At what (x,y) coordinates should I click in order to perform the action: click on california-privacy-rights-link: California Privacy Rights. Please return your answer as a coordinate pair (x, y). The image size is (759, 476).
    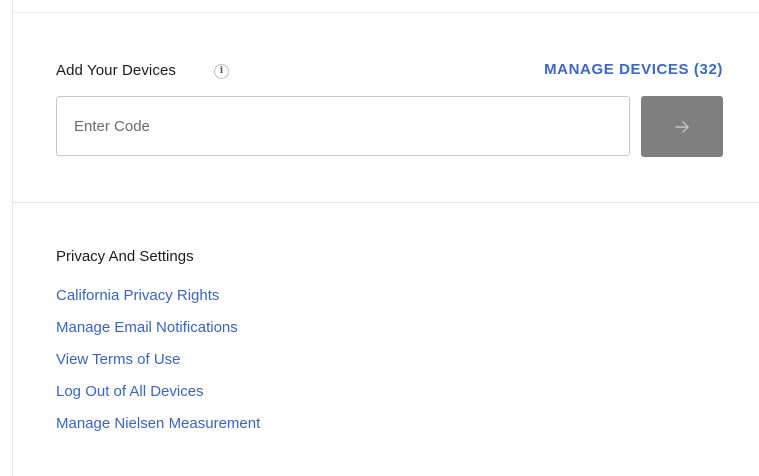
    Looking at the image, I should click on (137, 295).